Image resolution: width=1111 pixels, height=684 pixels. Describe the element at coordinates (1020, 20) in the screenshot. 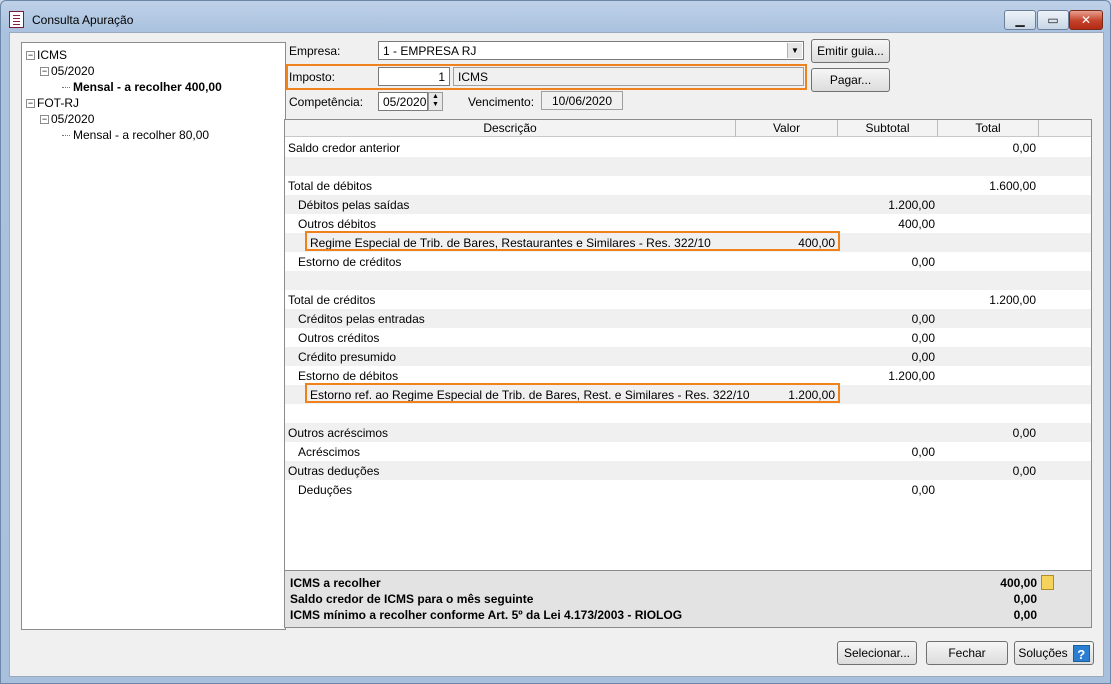

I see `minimize-button: ▁` at that location.